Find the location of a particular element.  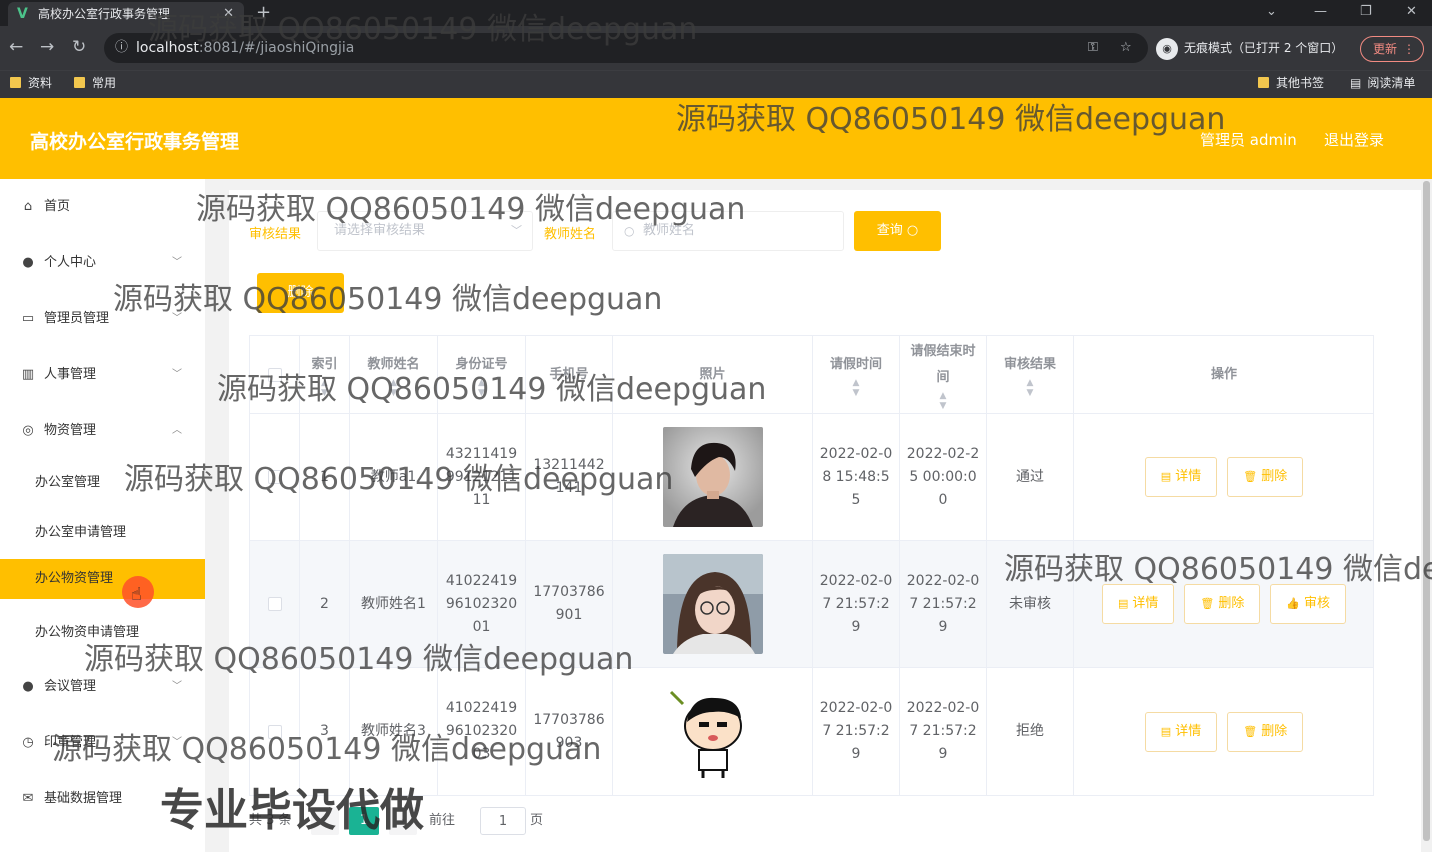

cell-actions: ▤ 详情 🗑 删除 is located at coordinates (1224, 731).